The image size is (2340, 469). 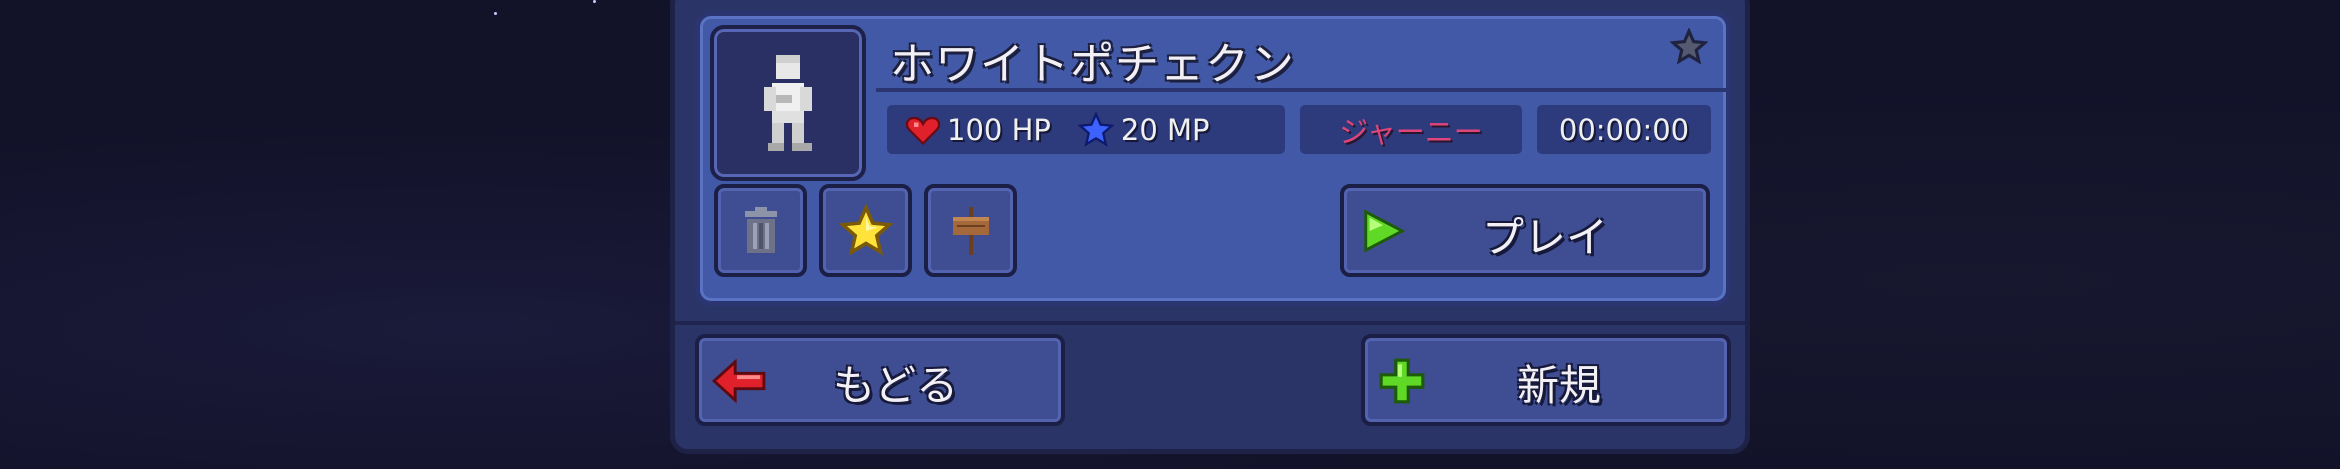 I want to click on difficulty-mode: ジャーニー, so click(x=1411, y=129).